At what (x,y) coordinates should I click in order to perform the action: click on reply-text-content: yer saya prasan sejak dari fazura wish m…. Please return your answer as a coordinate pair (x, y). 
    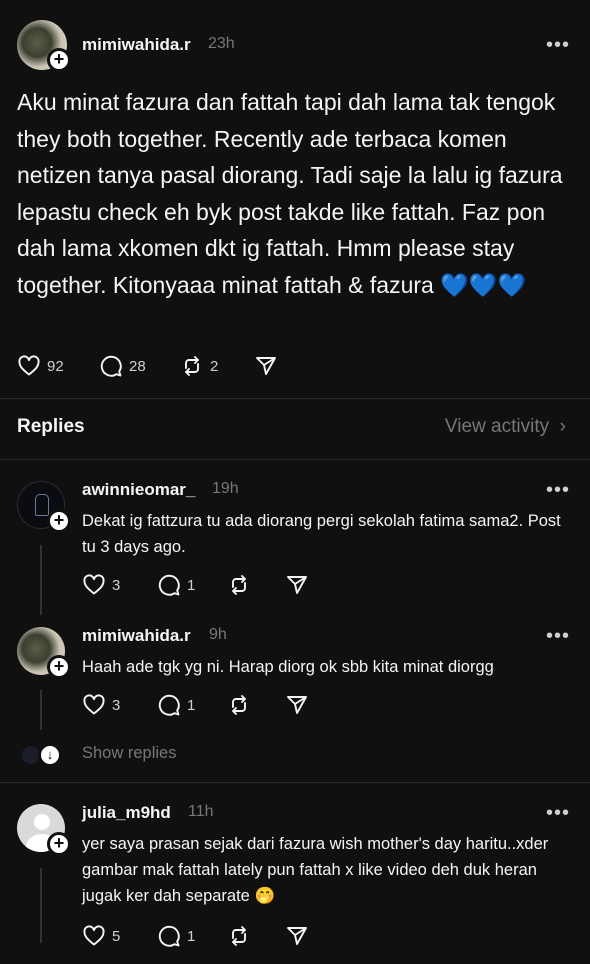
    Looking at the image, I should click on (315, 870).